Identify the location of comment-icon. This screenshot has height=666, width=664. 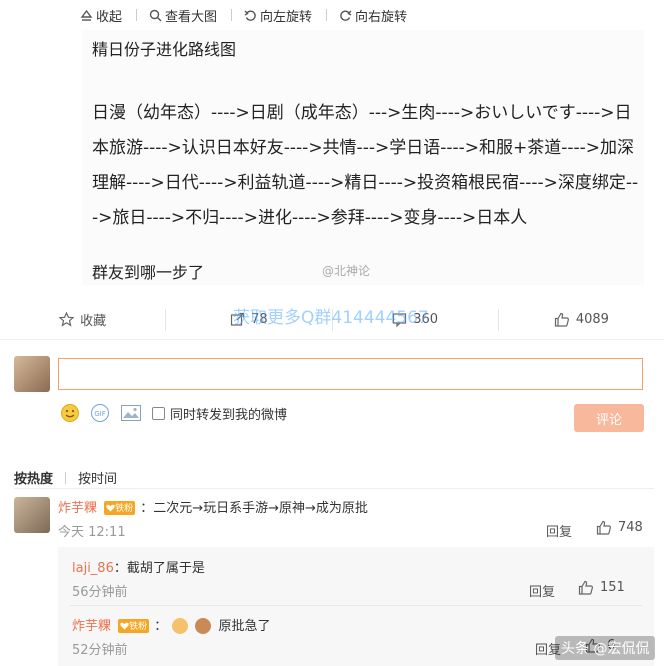
(400, 320).